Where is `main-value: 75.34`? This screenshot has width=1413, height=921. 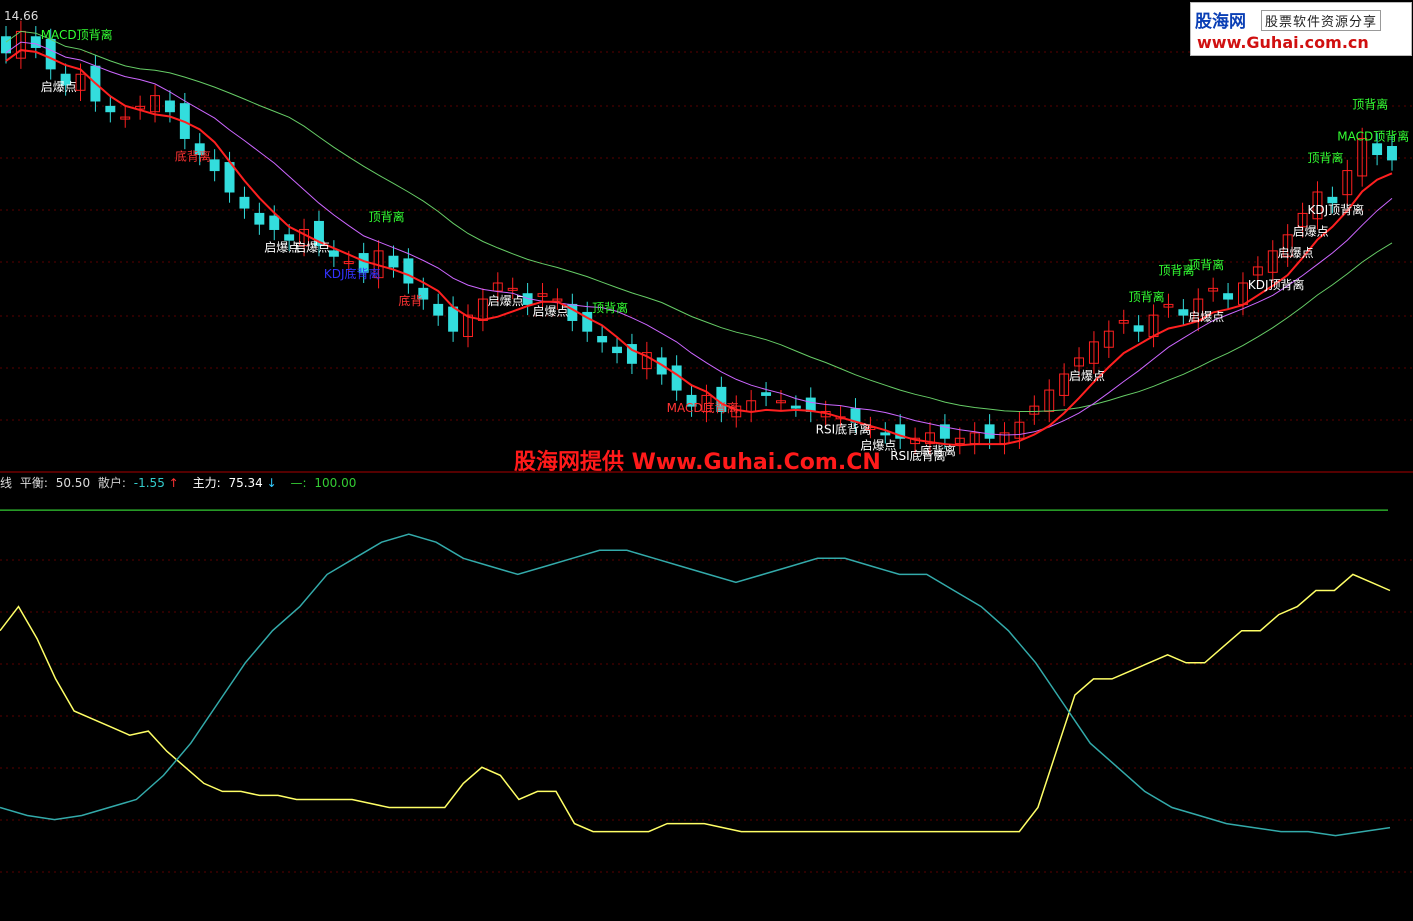 main-value: 75.34 is located at coordinates (245, 483).